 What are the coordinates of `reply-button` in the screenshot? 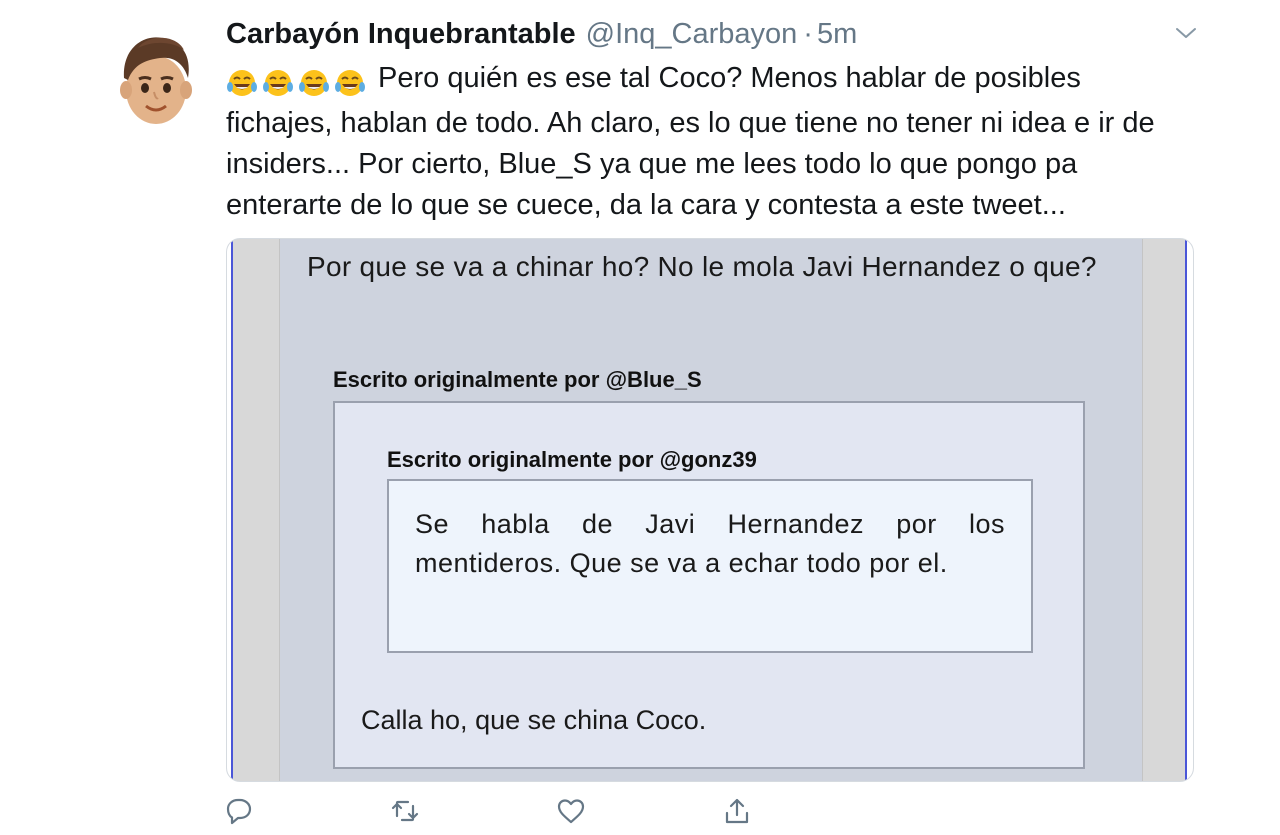 It's located at (241, 813).